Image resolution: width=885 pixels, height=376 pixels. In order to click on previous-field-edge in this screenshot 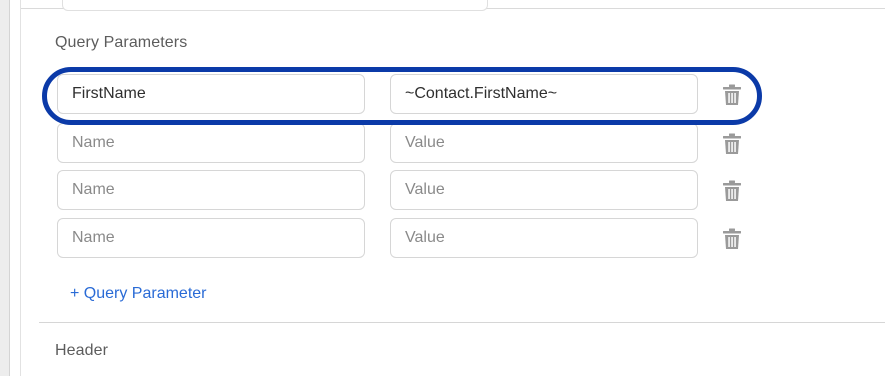, I will do `click(275, 5)`.